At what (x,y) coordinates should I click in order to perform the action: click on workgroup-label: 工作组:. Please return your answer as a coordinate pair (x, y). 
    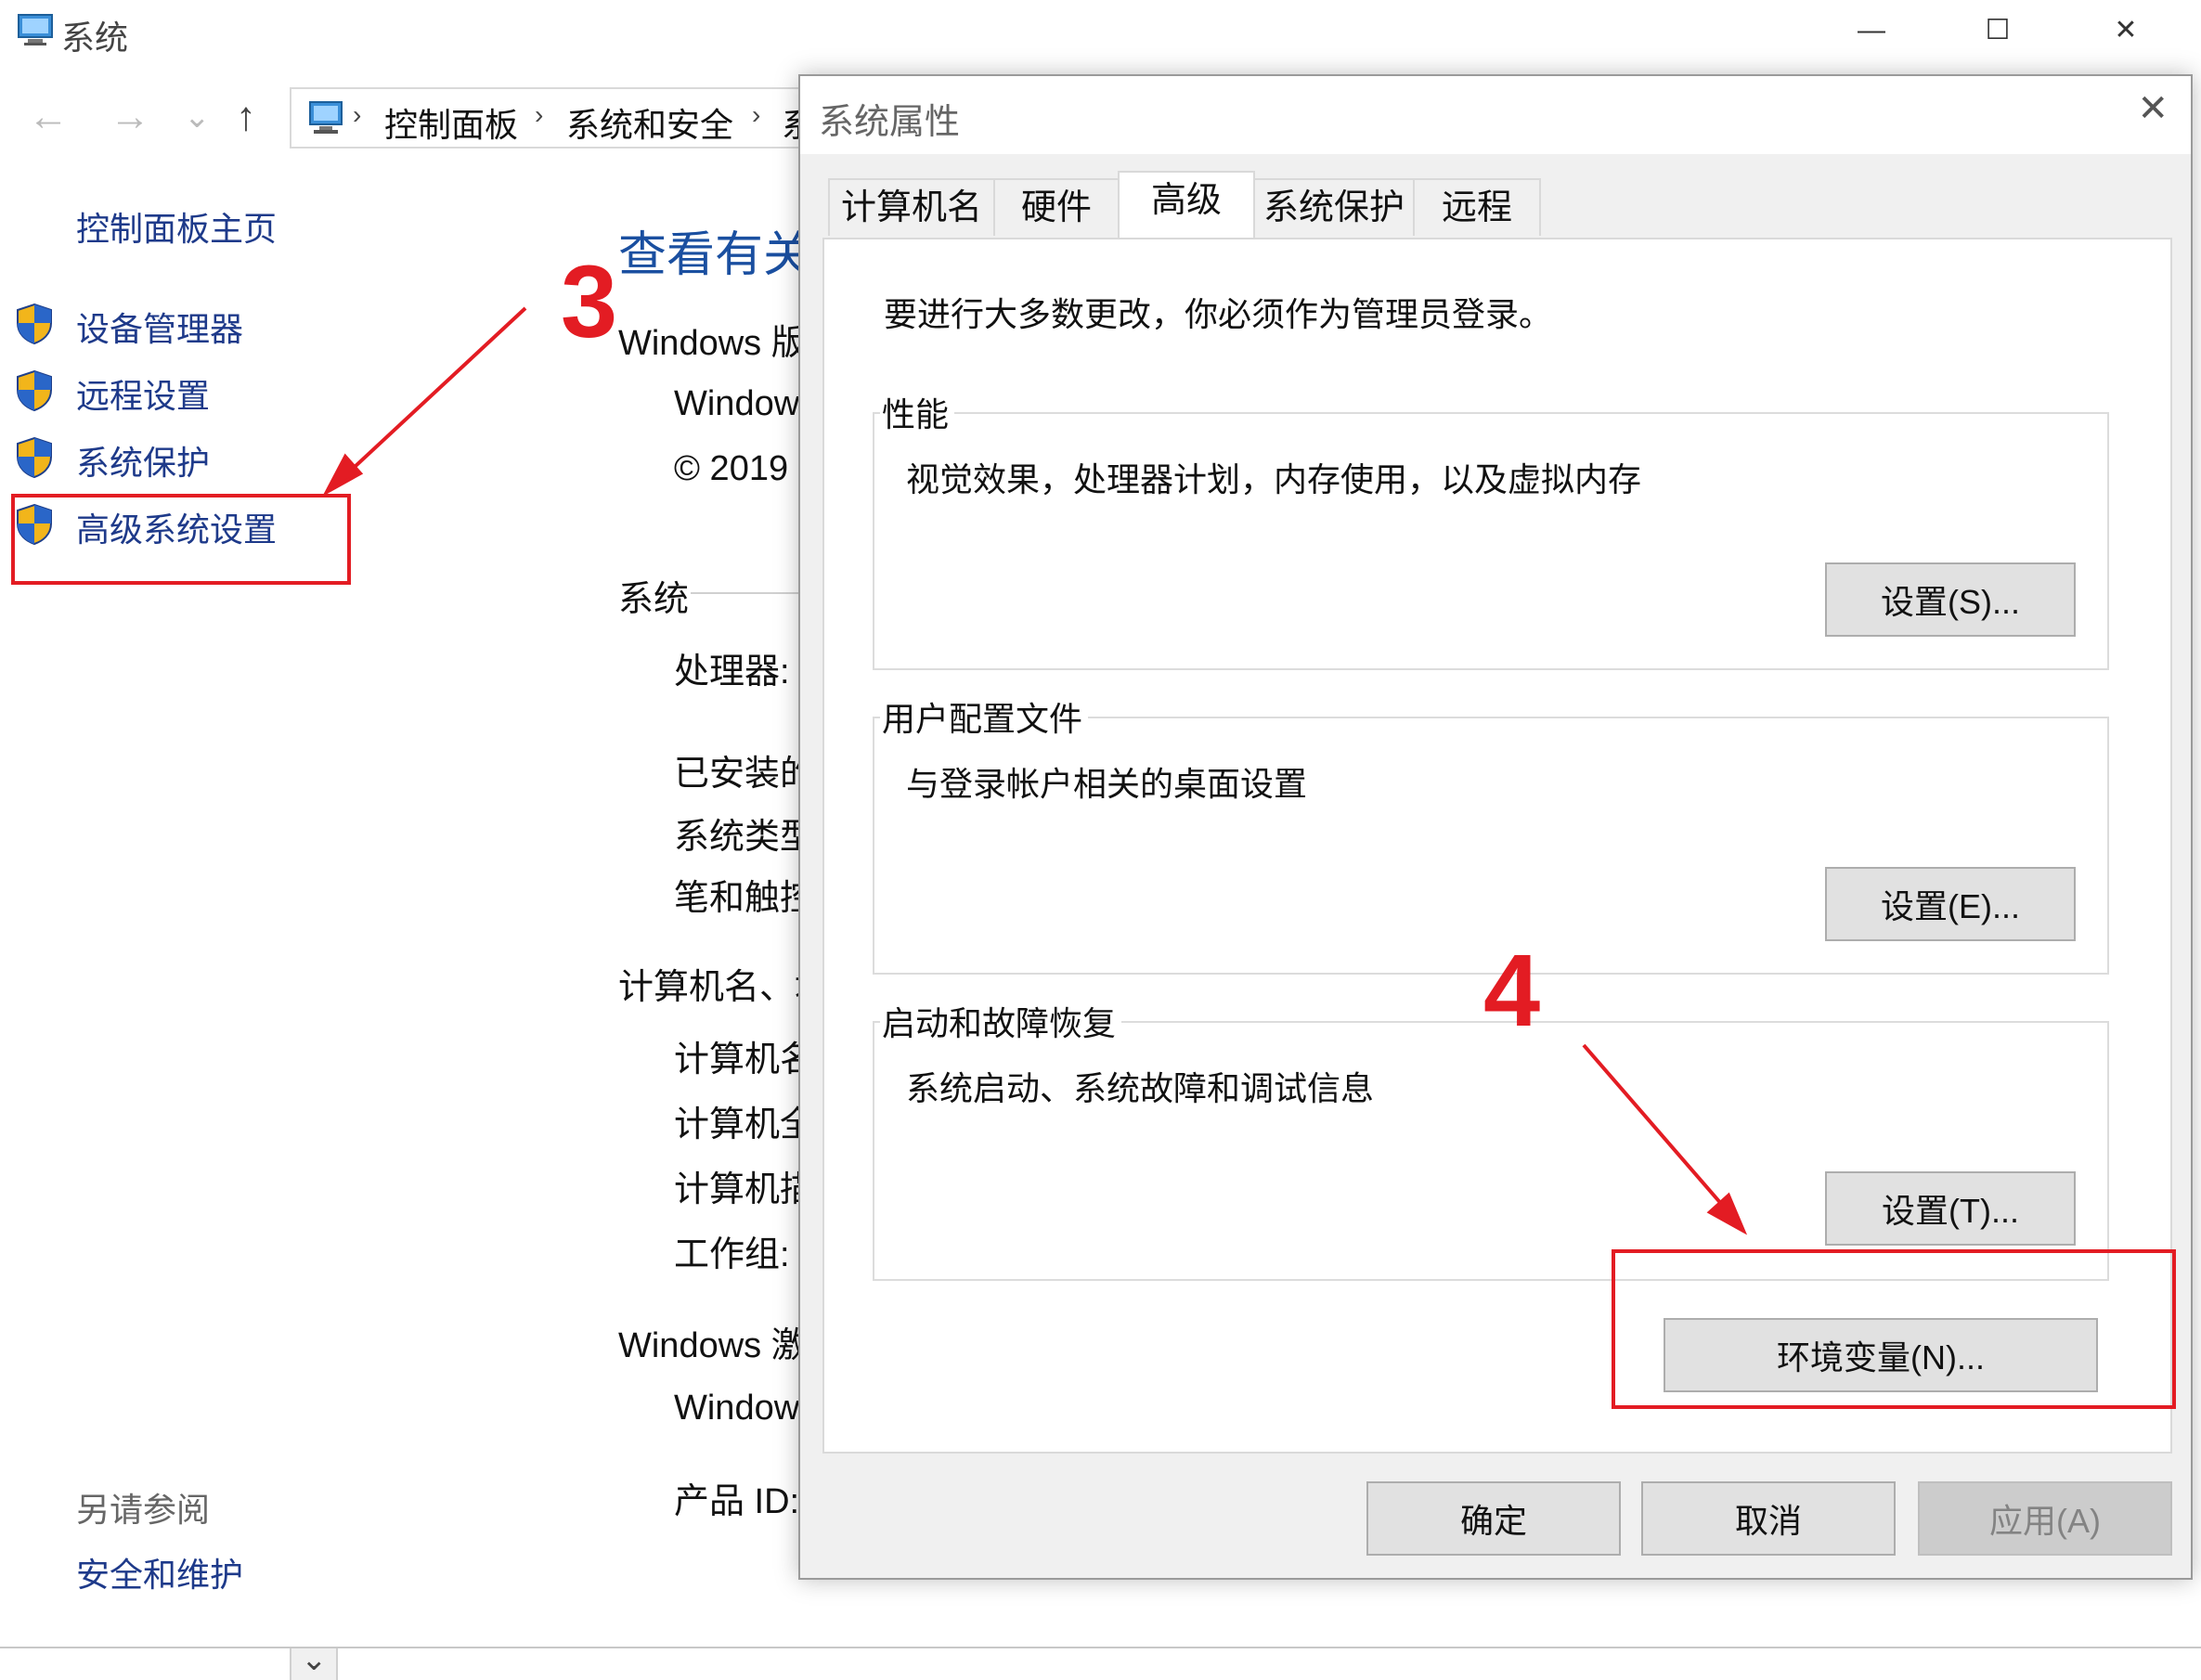
    Looking at the image, I should click on (732, 1254).